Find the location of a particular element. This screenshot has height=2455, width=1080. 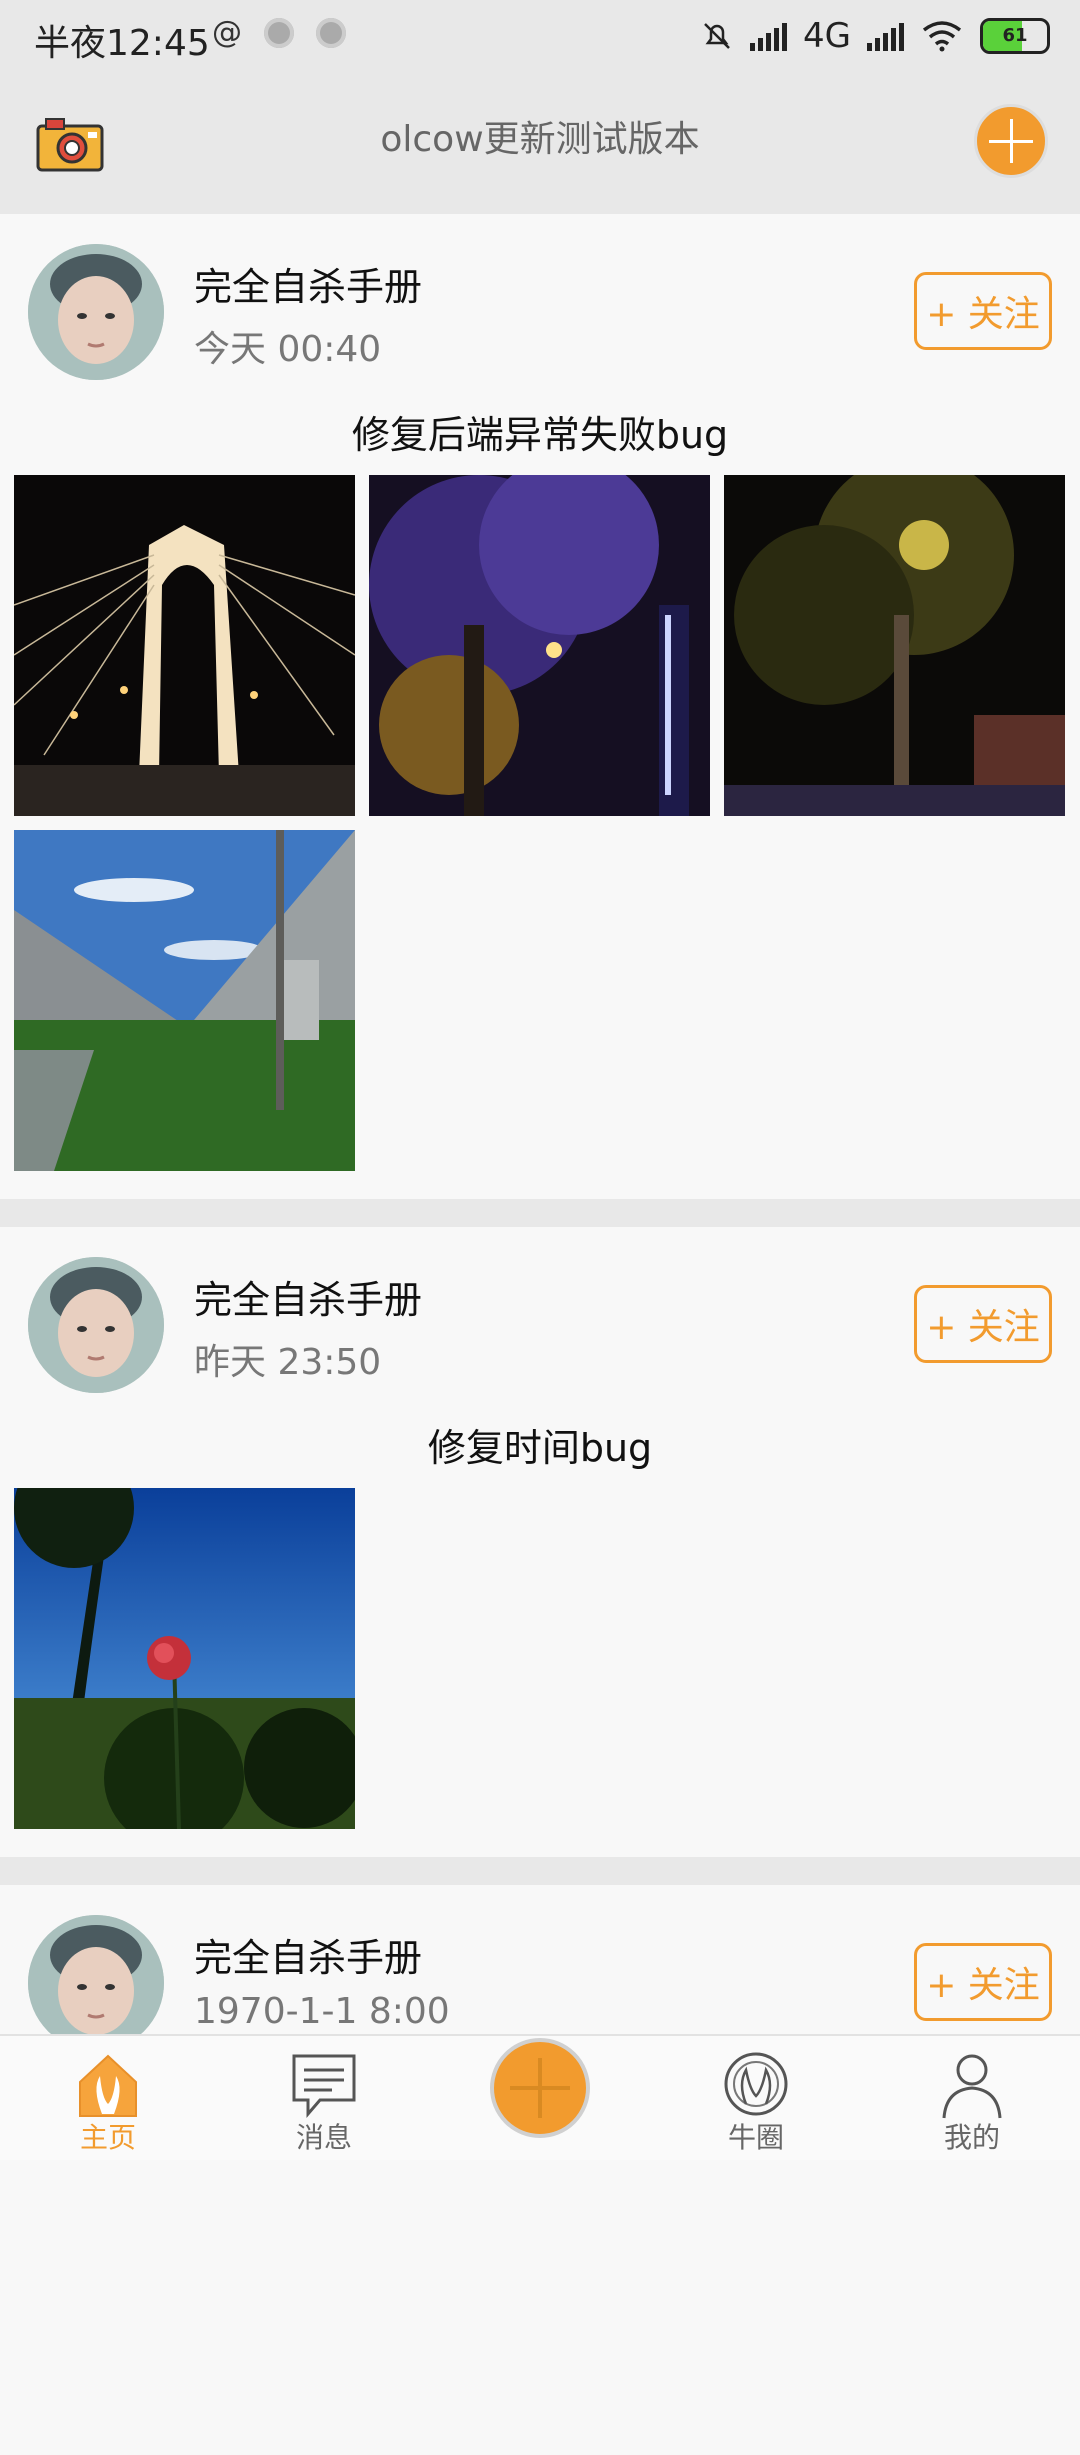

post-time: 今天 00:40 is located at coordinates (288, 349).